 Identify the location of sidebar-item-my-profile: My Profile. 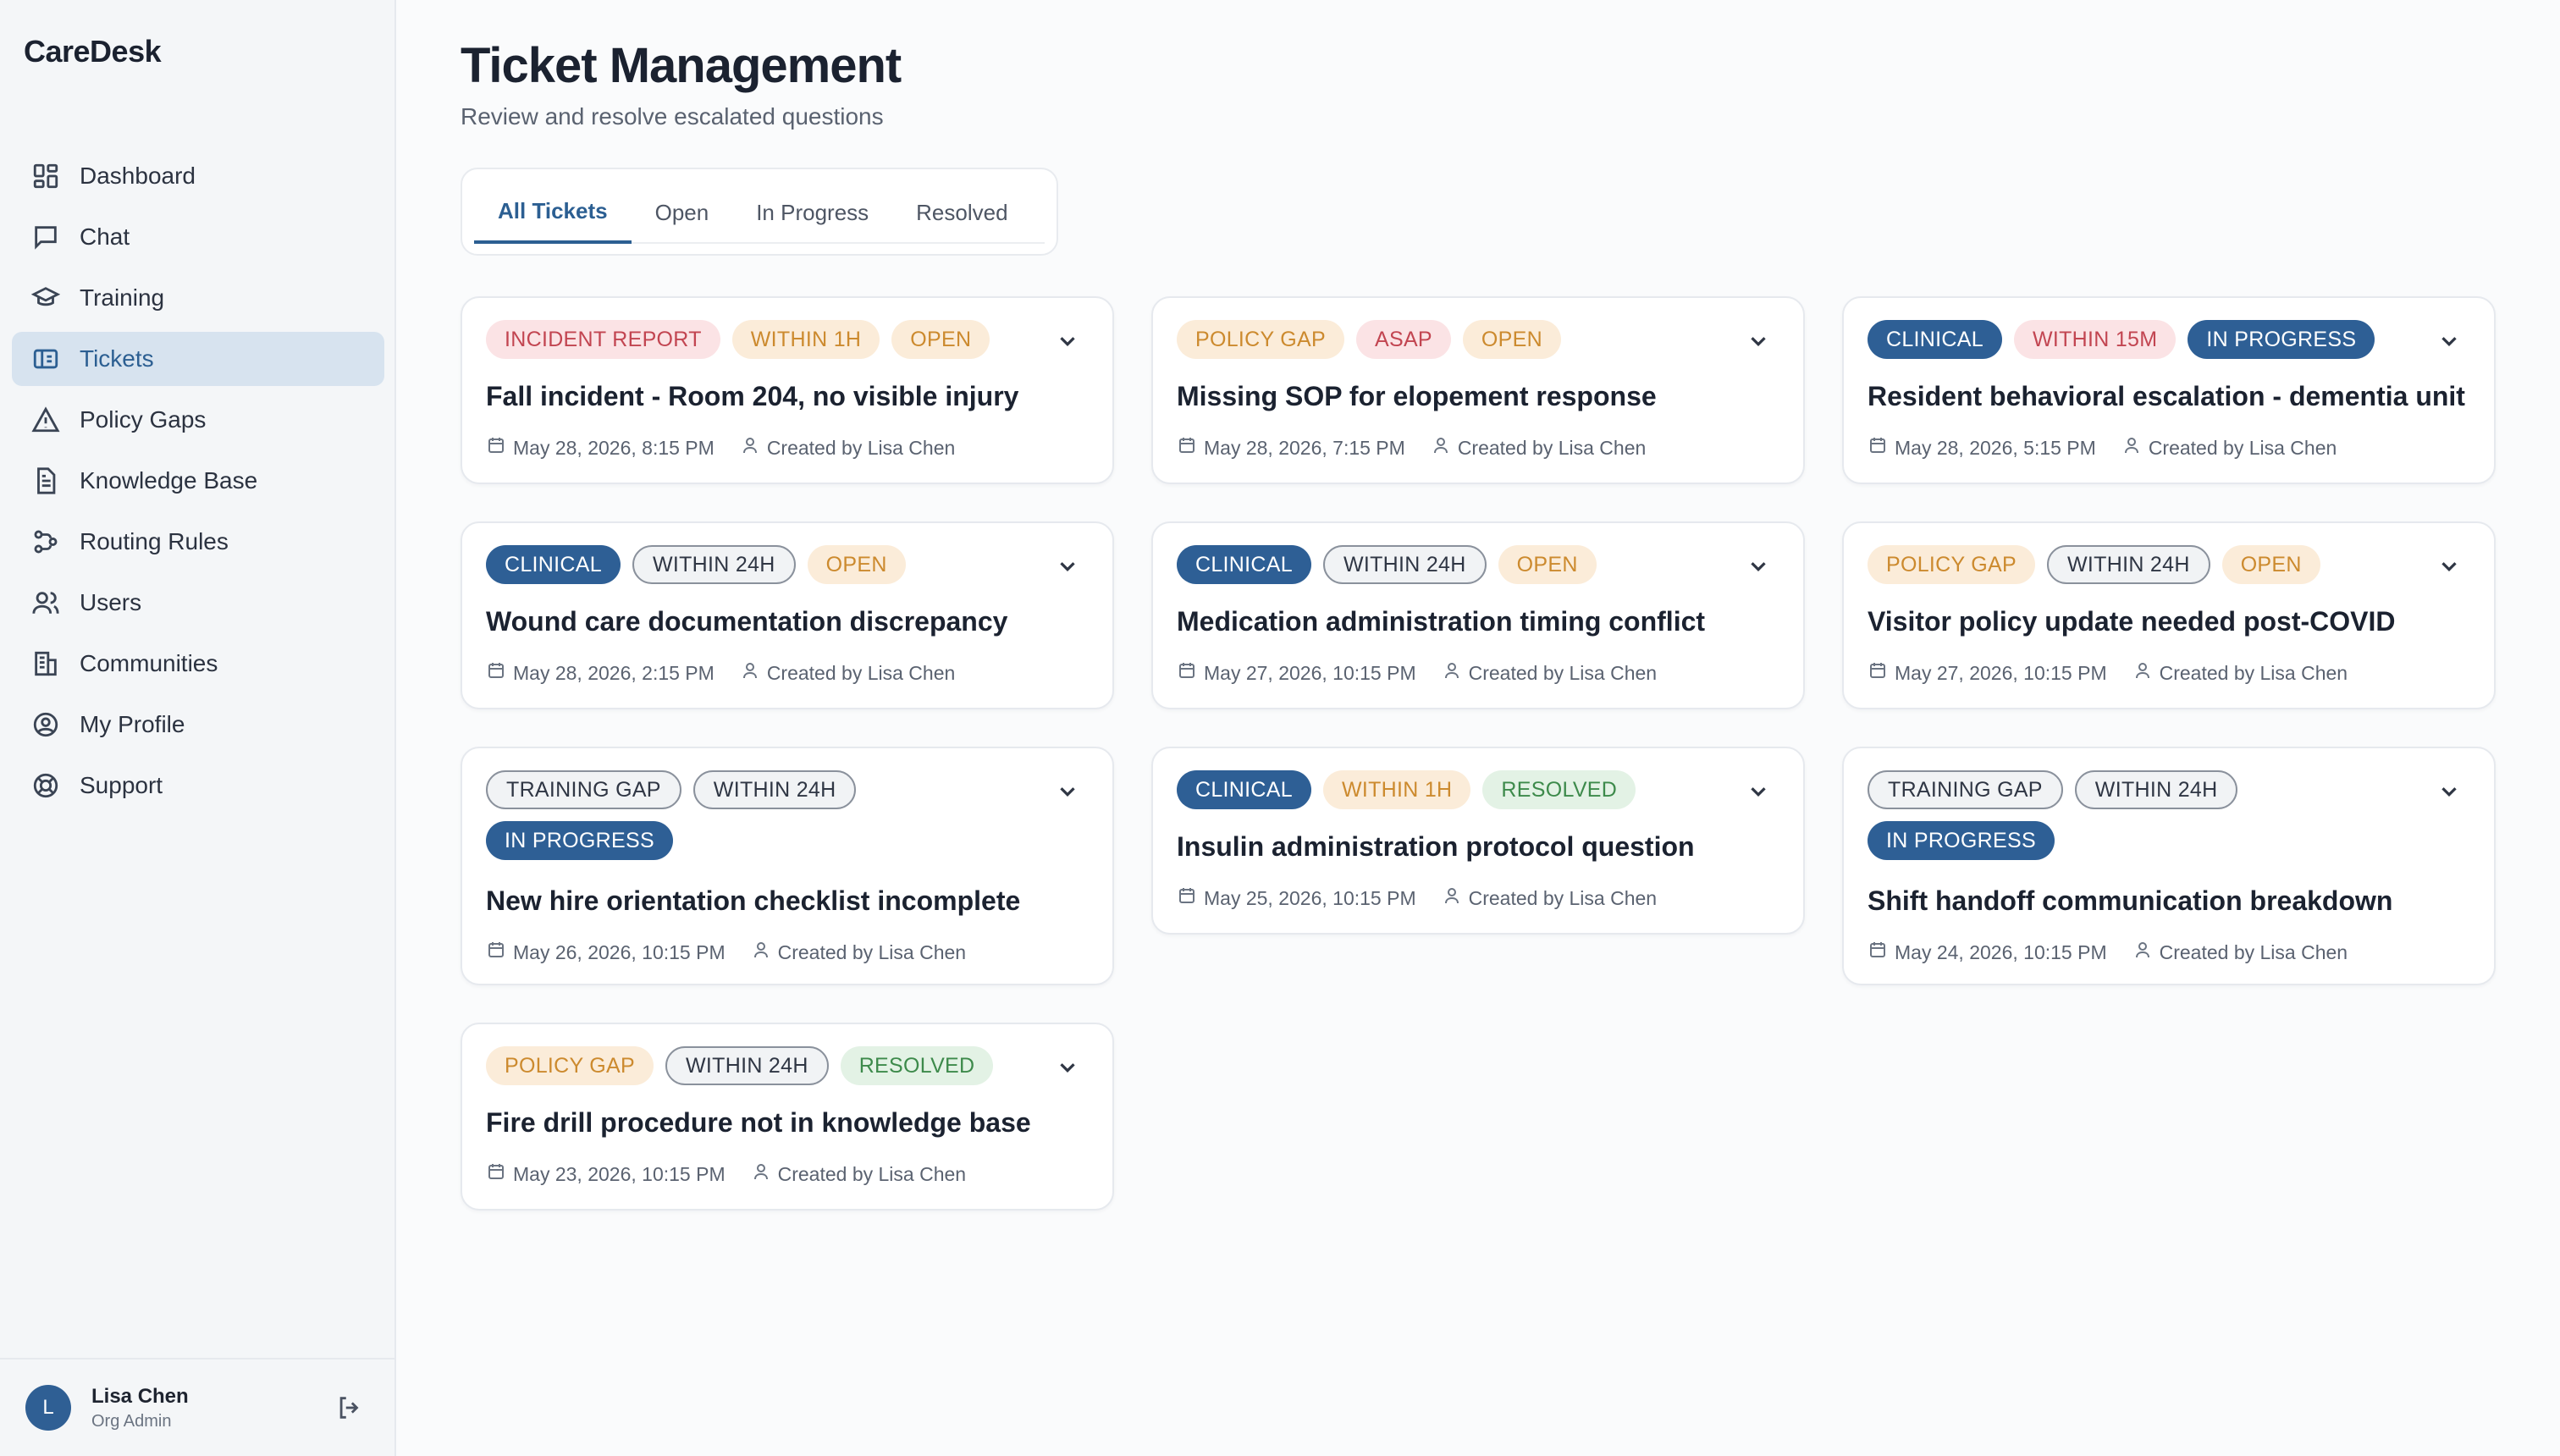
(198, 725).